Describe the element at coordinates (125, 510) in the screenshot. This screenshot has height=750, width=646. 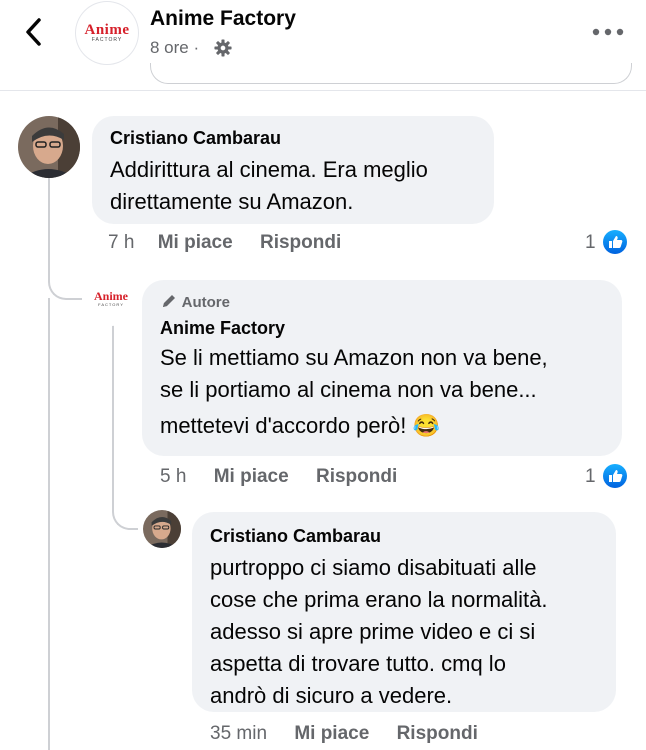
I see `thread-connector-nested` at that location.